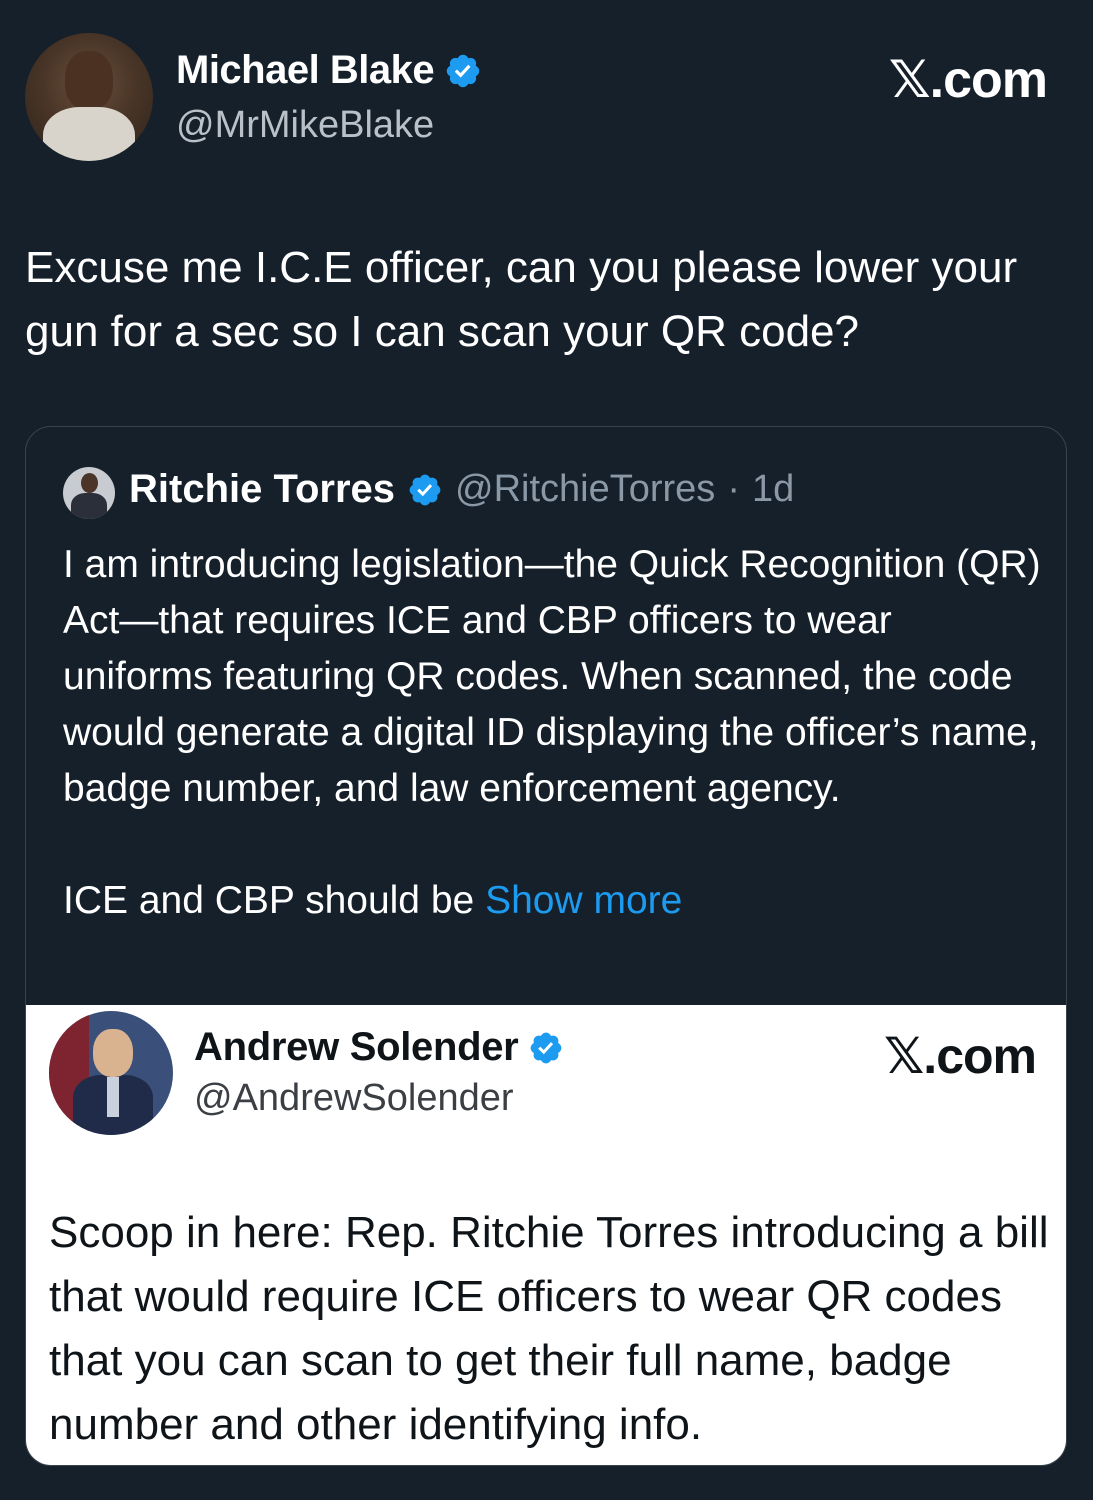 The image size is (1093, 1500). I want to click on media-author-avatar, so click(111, 1073).